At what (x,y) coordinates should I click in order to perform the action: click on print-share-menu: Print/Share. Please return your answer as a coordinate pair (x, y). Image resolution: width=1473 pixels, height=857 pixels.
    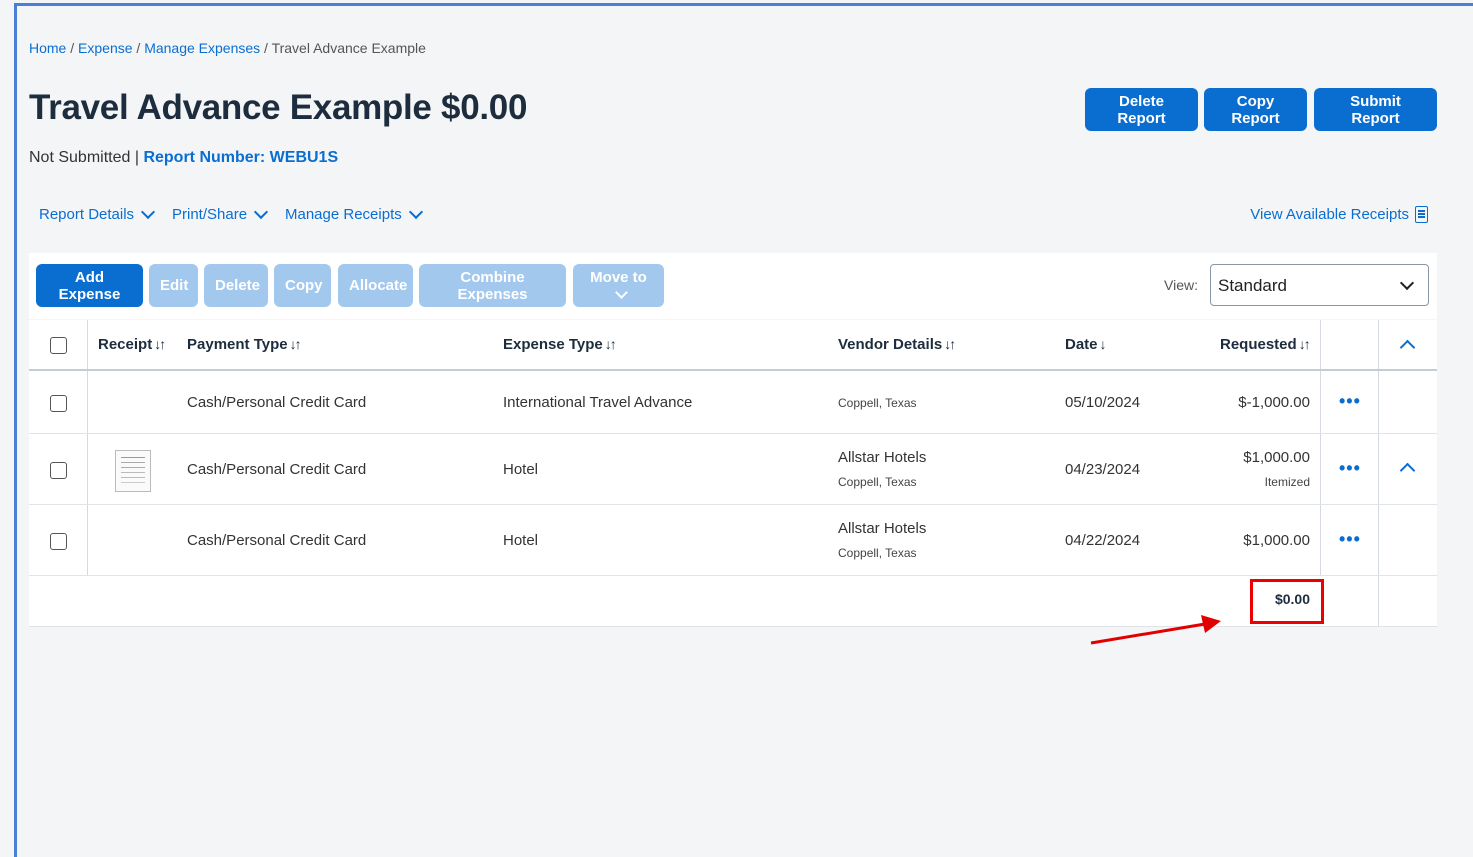
    Looking at the image, I should click on (220, 213).